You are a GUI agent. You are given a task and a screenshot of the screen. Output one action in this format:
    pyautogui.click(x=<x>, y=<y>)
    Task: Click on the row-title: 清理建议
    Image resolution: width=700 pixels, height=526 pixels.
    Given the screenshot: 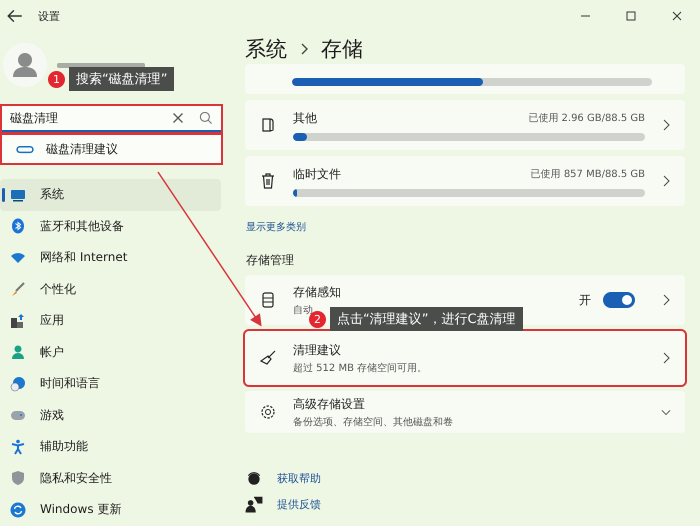 What is the action you would take?
    pyautogui.click(x=317, y=350)
    